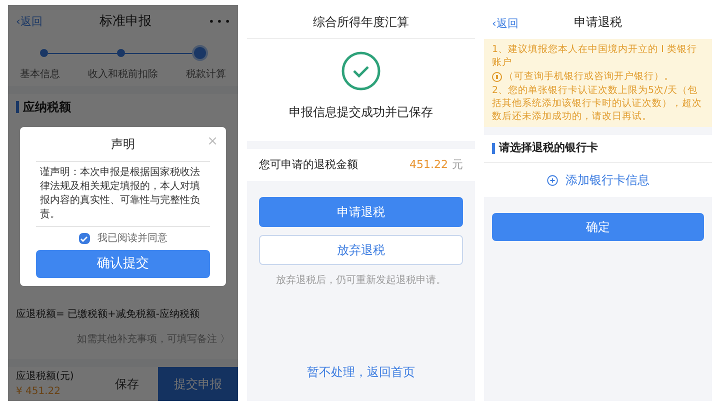 The image size is (720, 405). What do you see at coordinates (125, 22) in the screenshot?
I see `page-title: 标准申报` at bounding box center [125, 22].